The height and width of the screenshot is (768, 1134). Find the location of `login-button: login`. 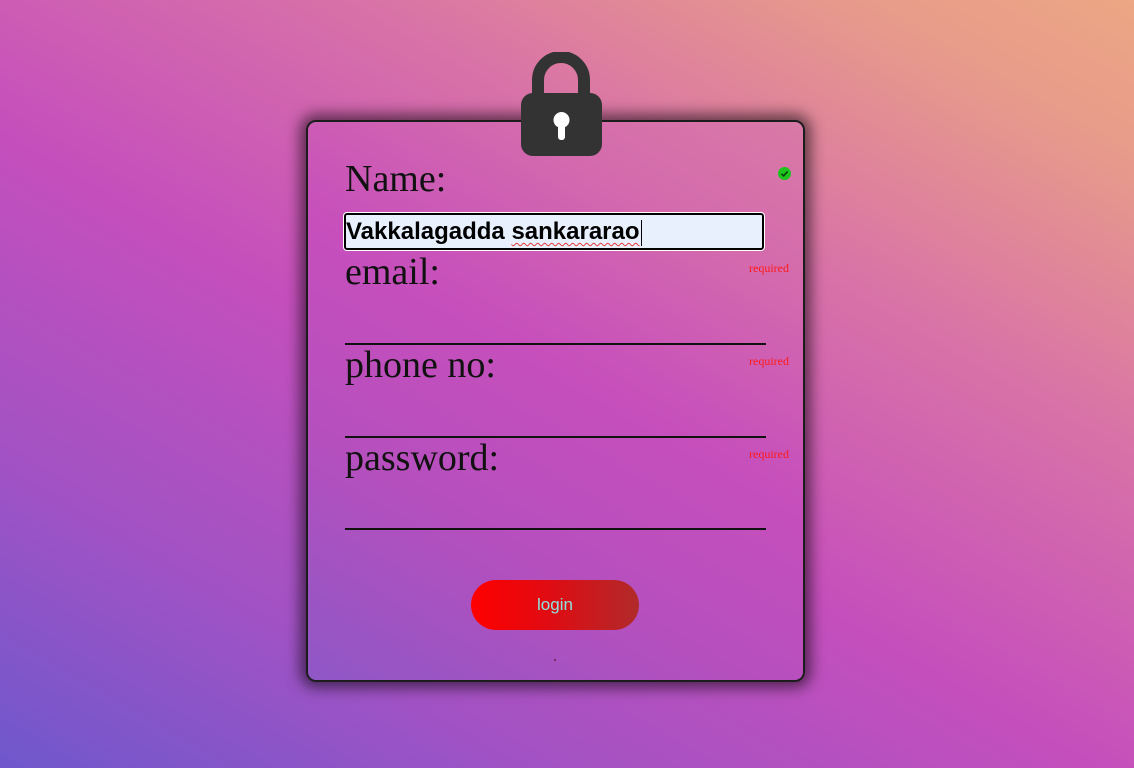

login-button: login is located at coordinates (555, 605).